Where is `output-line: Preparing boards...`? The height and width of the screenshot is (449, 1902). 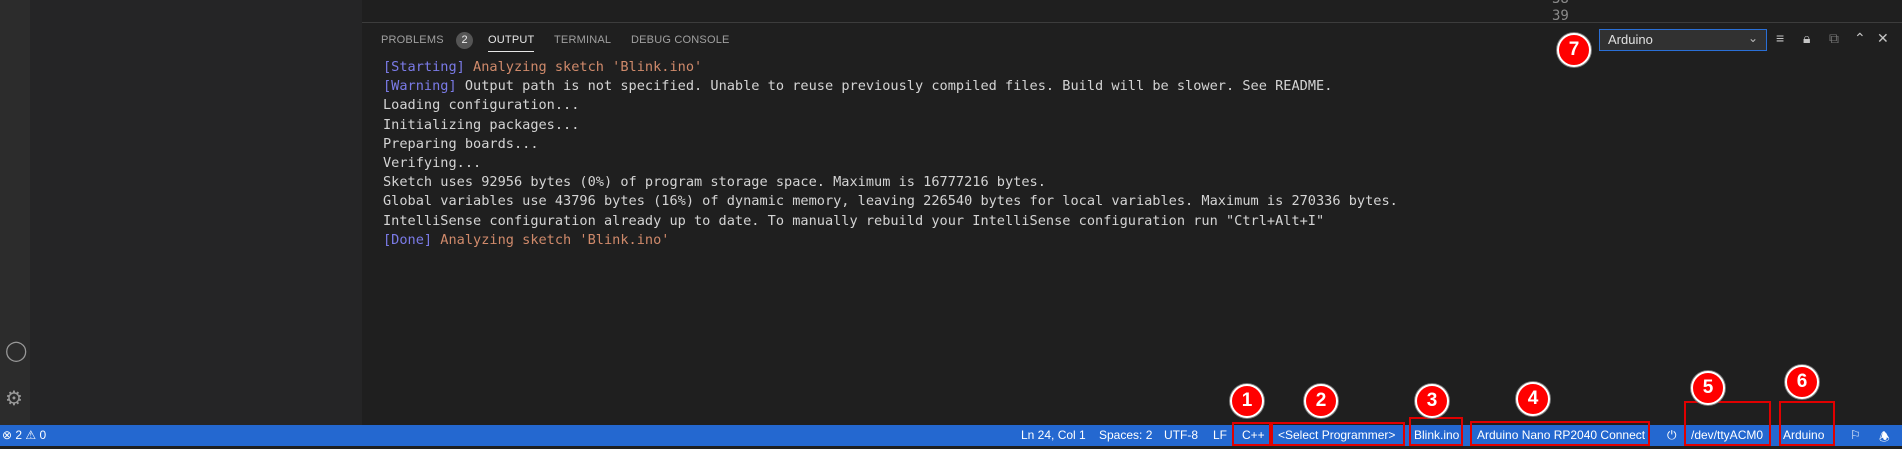
output-line: Preparing boards... is located at coordinates (890, 144).